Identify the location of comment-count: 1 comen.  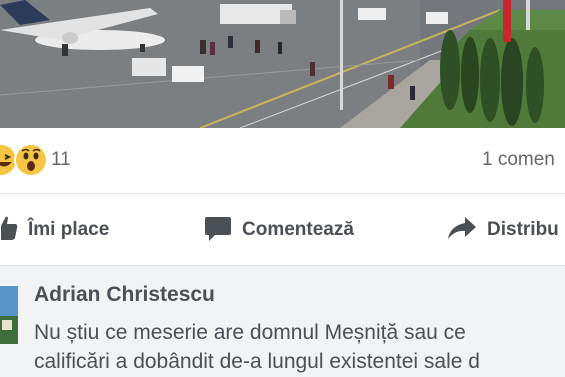
(518, 160).